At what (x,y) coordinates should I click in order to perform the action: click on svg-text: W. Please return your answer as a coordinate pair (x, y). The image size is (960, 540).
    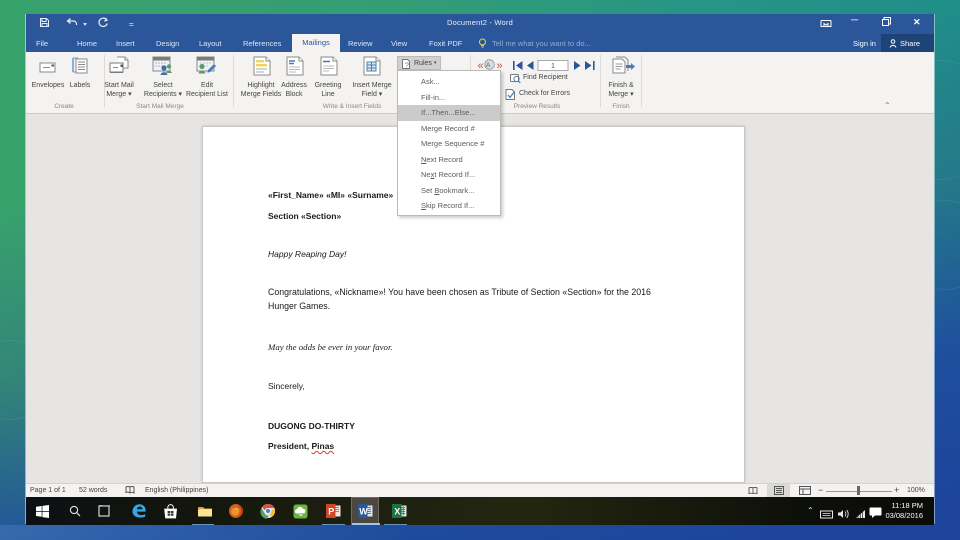
    Looking at the image, I should click on (363, 512).